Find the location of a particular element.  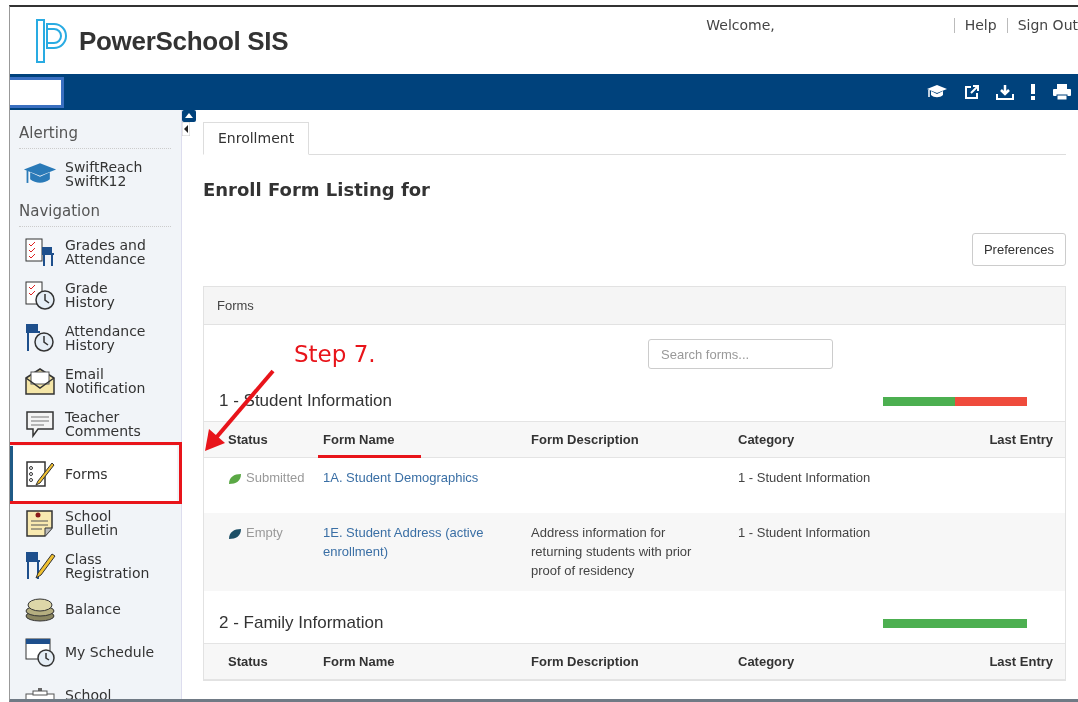

form-link: 1E. Student Address (active enrollment) is located at coordinates (413, 542).